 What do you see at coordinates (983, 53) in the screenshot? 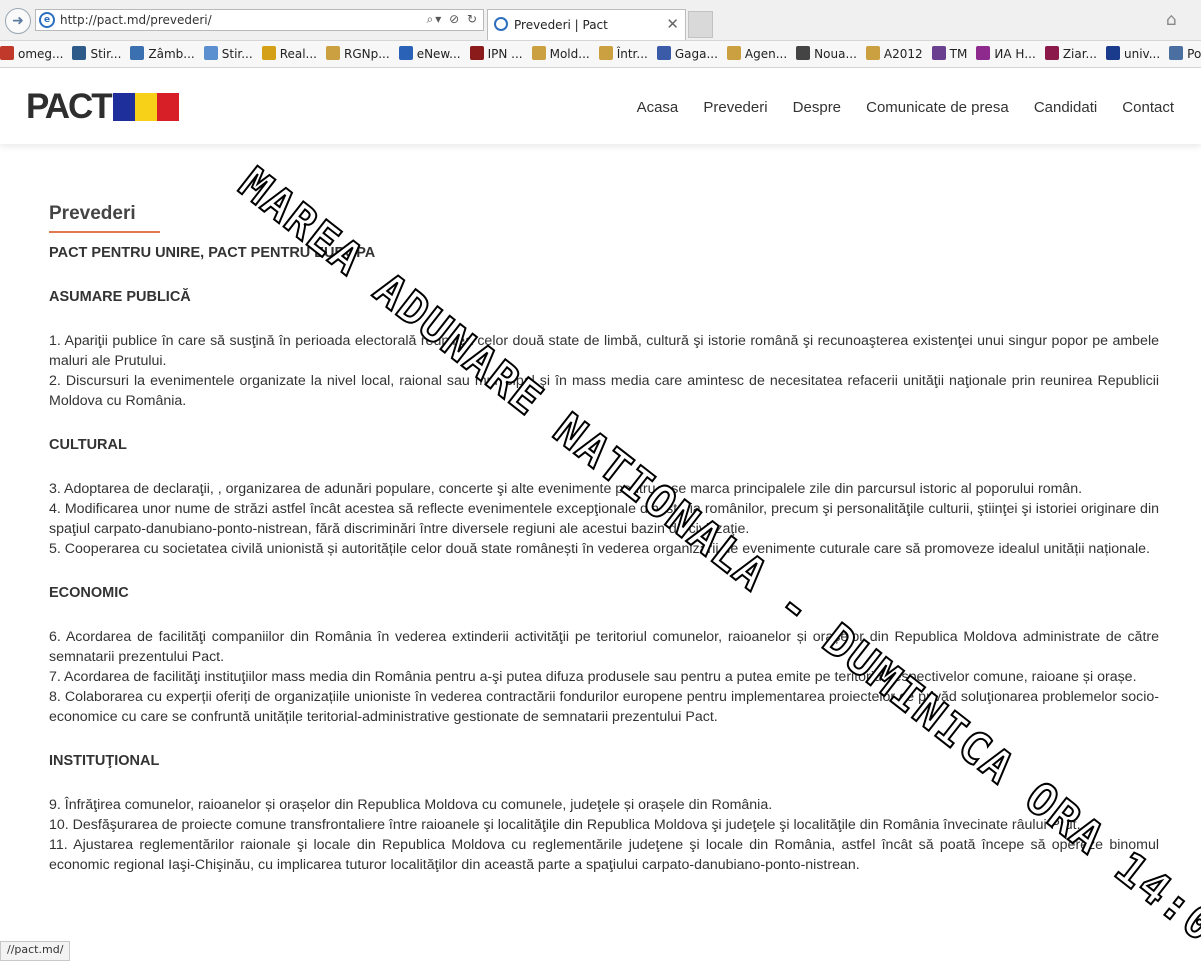
I see `nt-icon` at bounding box center [983, 53].